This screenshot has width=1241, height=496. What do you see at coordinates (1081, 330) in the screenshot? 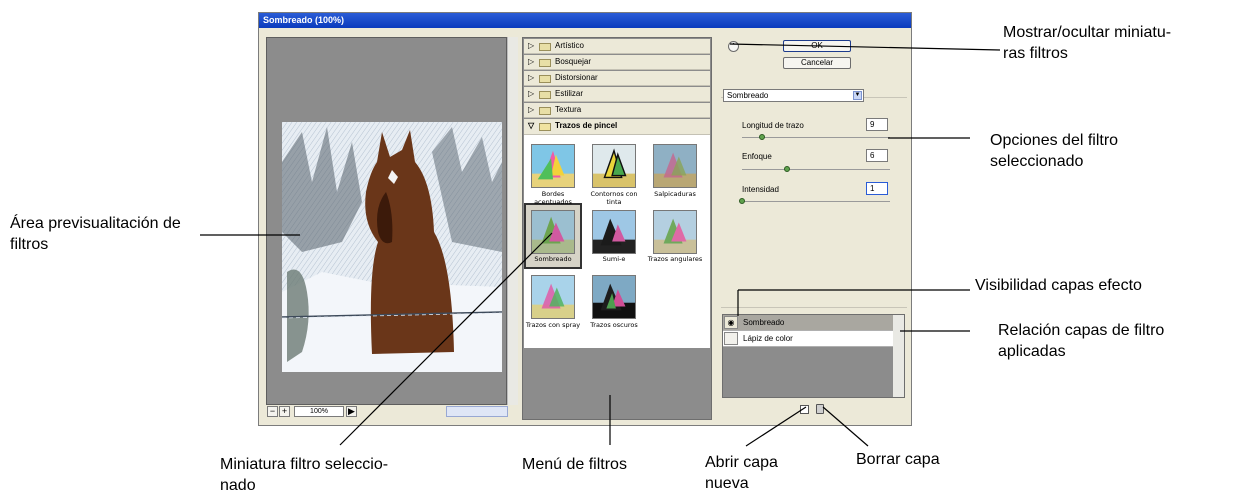
I see `annotation-line: Relación capas de filtro` at bounding box center [1081, 330].